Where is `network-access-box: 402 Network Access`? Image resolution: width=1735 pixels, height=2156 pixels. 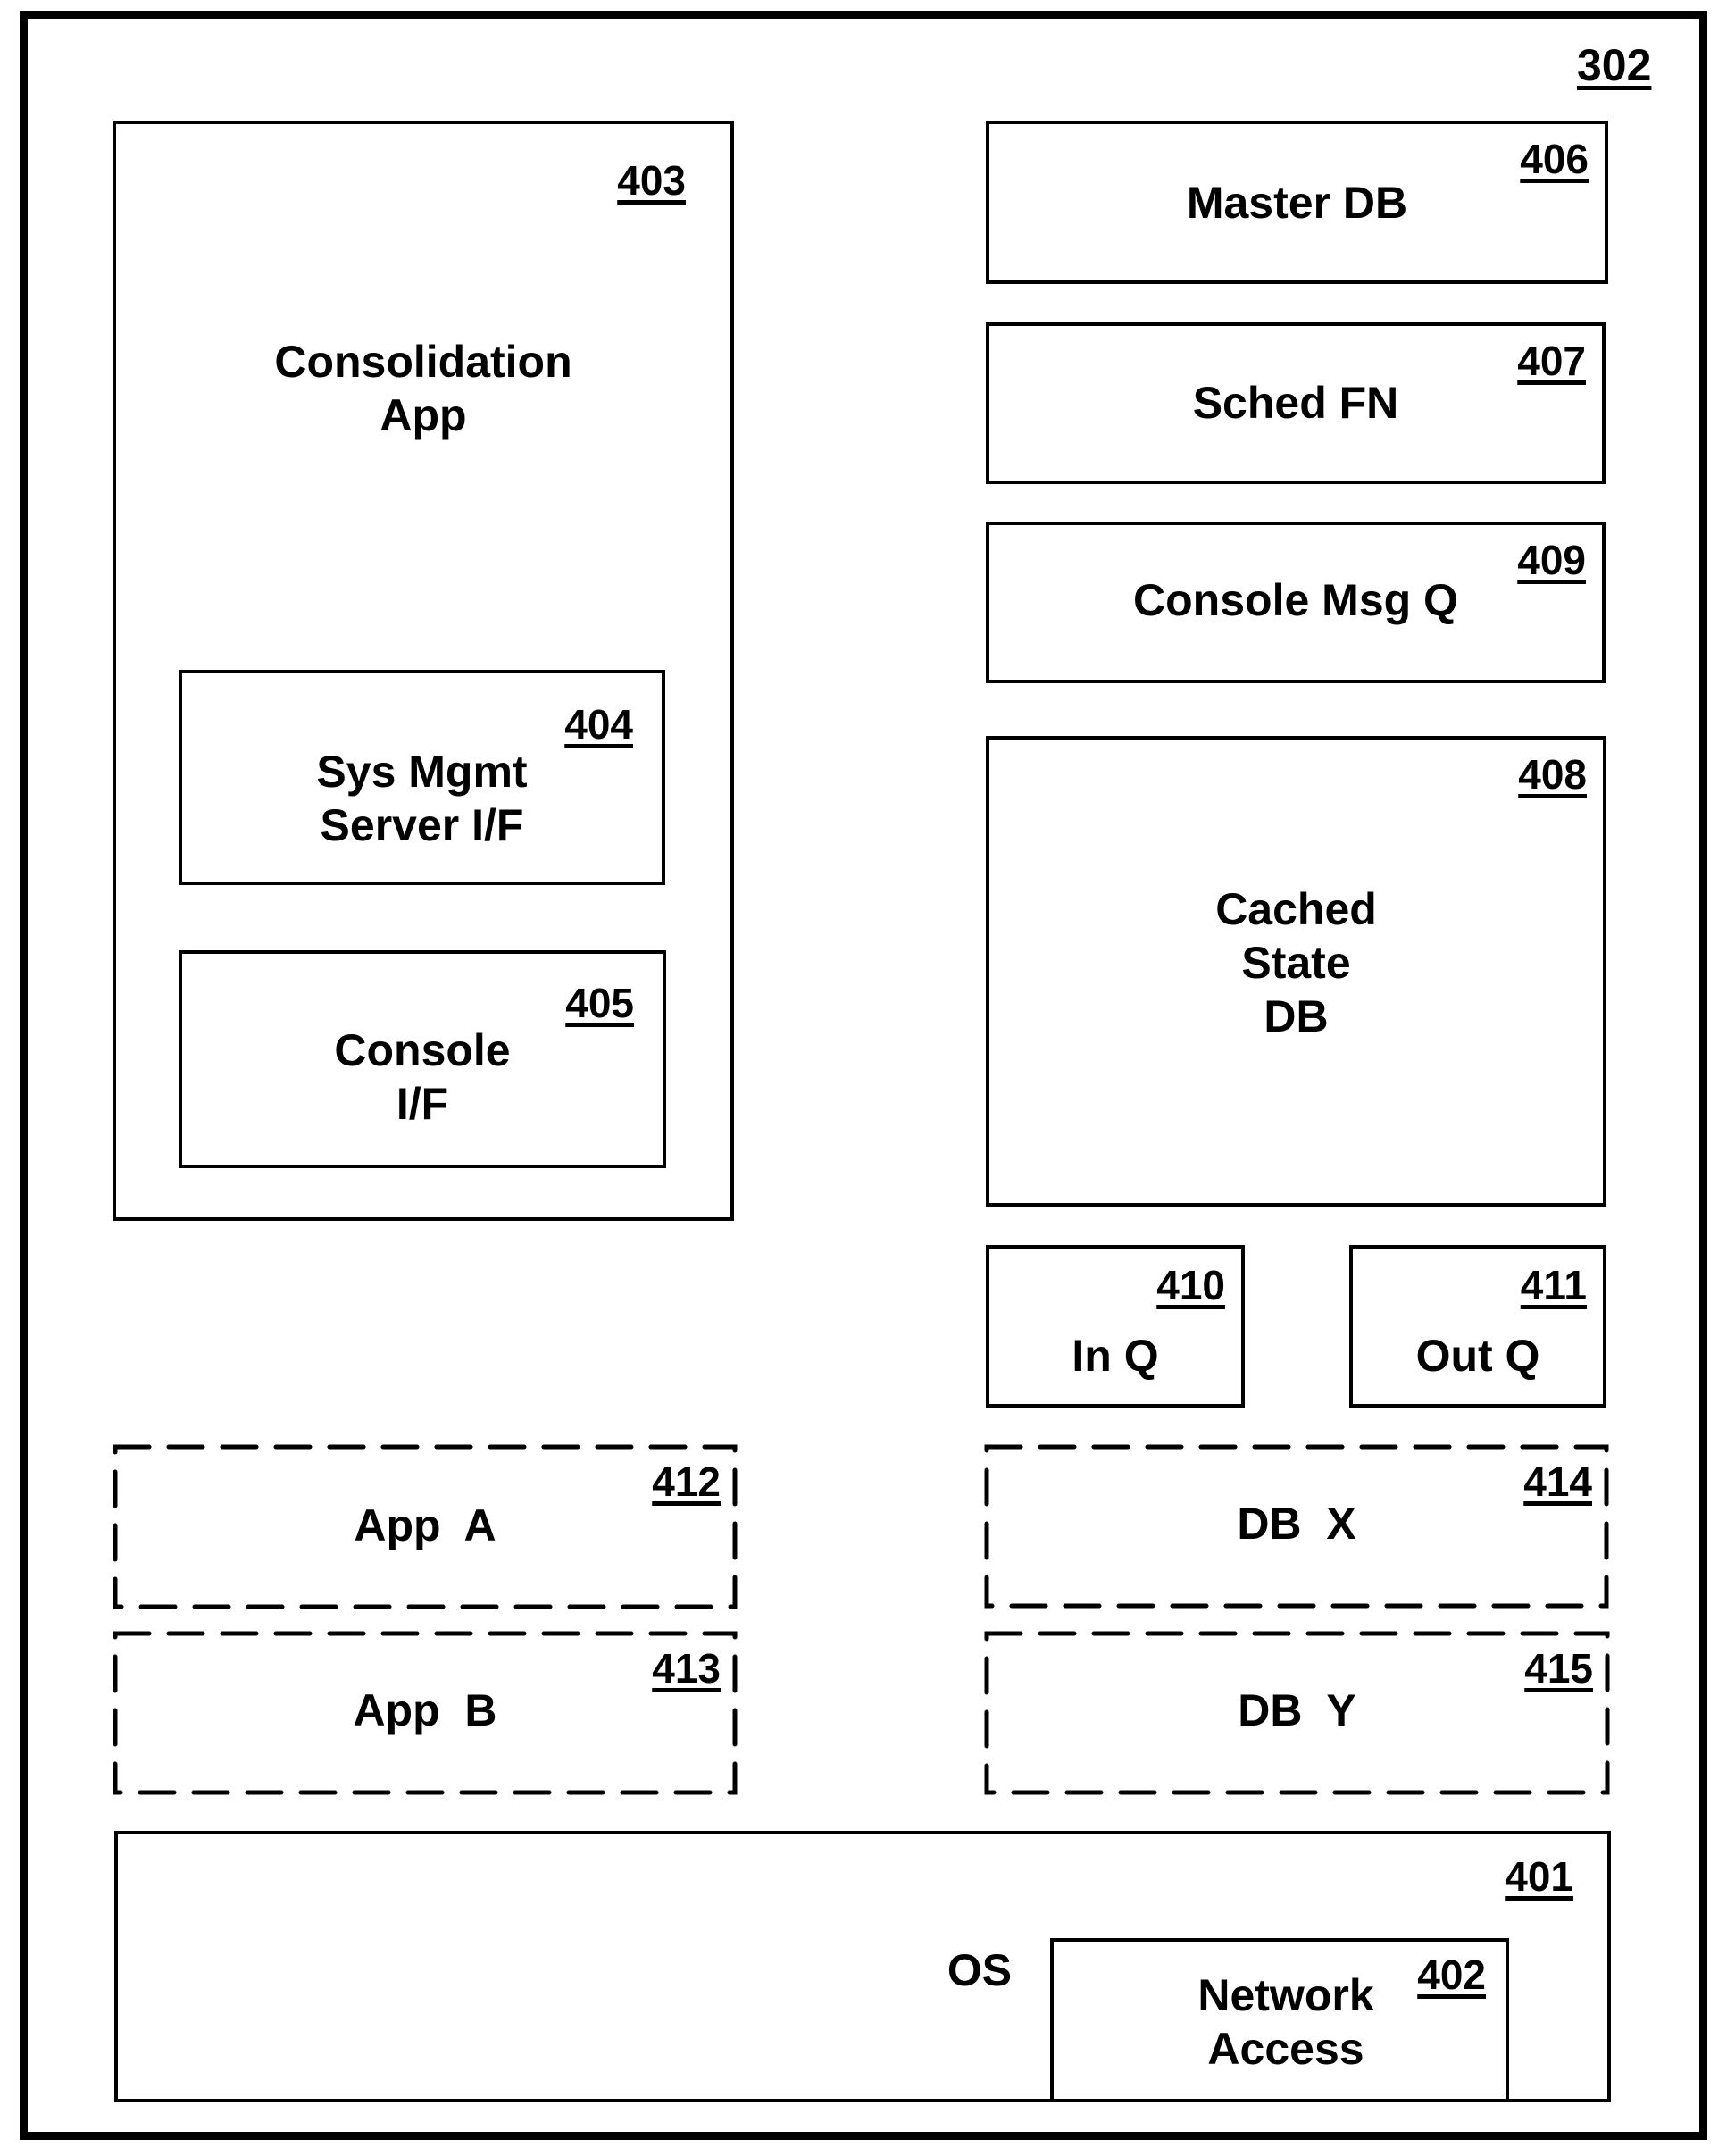
network-access-box: 402 Network Access is located at coordinates (1280, 2020).